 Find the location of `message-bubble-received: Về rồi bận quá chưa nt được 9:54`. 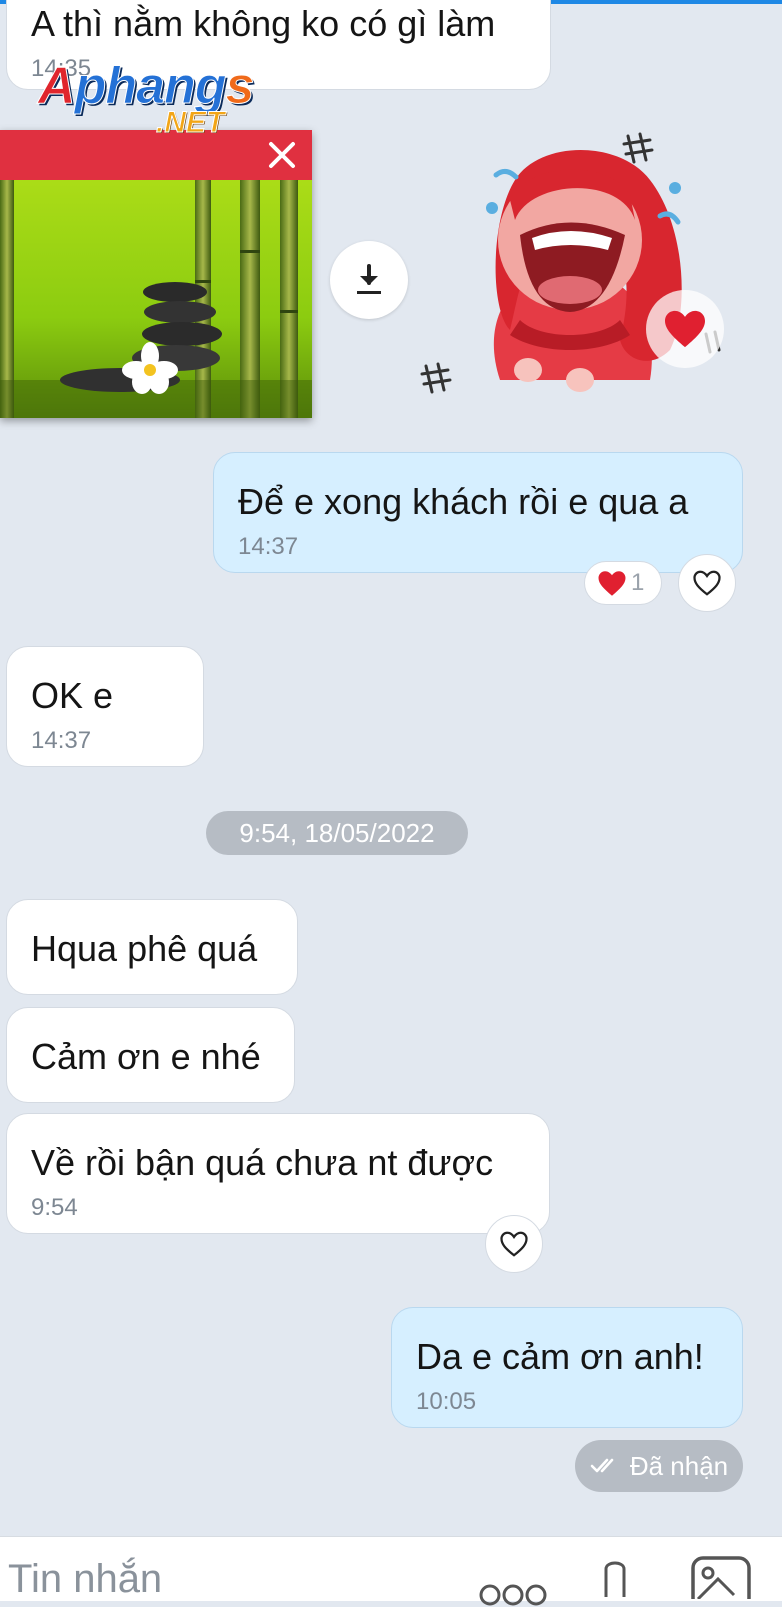

message-bubble-received: Về rồi bận quá chưa nt được 9:54 is located at coordinates (278, 1173).